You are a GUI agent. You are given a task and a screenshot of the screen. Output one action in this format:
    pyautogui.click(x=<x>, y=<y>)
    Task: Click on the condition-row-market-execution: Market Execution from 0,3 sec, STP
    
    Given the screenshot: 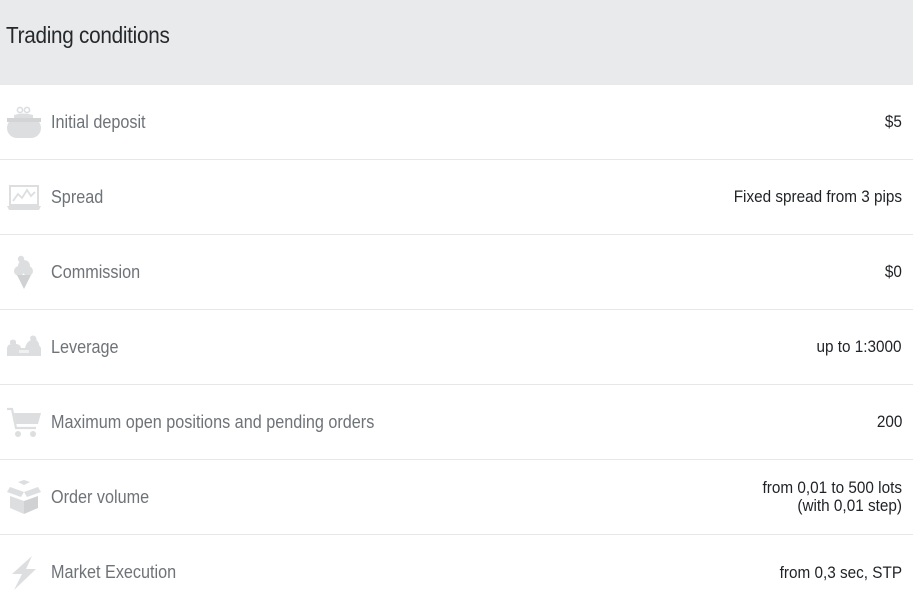 What is the action you would take?
    pyautogui.click(x=456, y=572)
    